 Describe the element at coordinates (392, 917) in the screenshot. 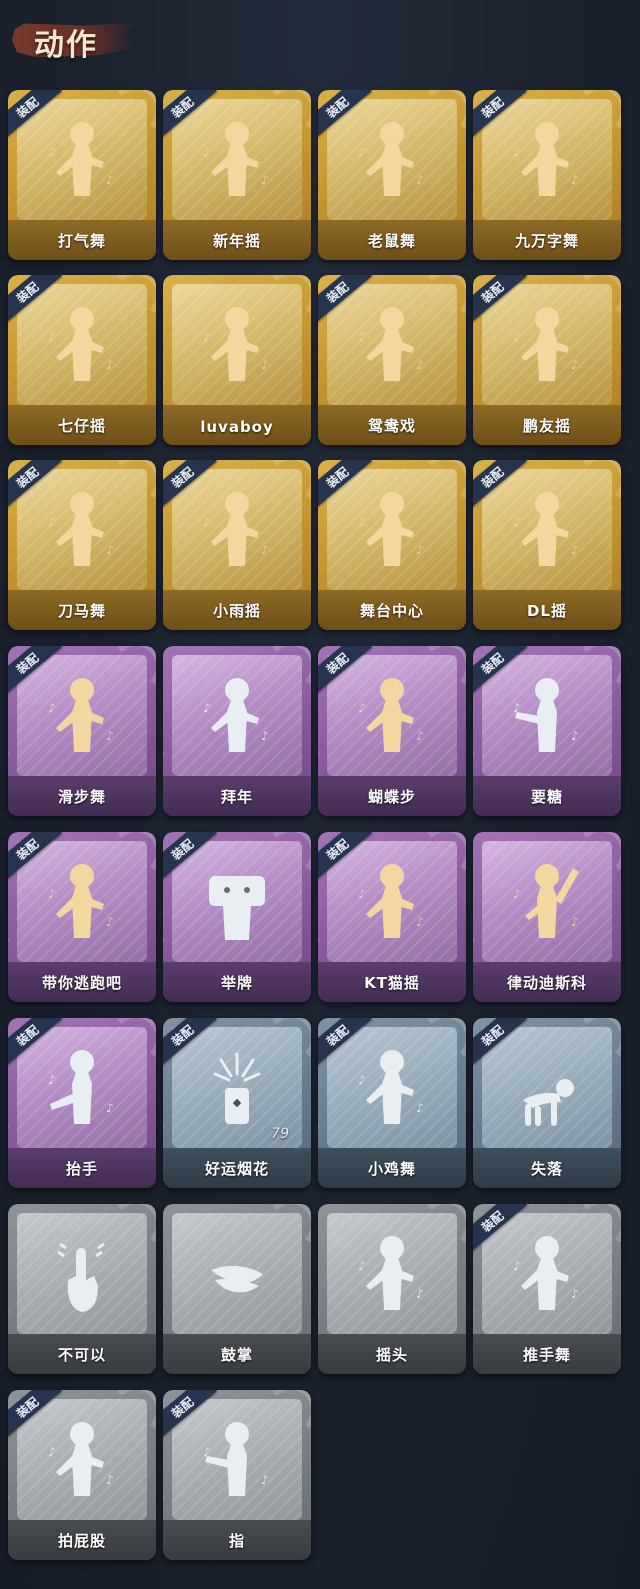

I see `emote-card: ♪ ♪ KT猫摇 装配` at that location.